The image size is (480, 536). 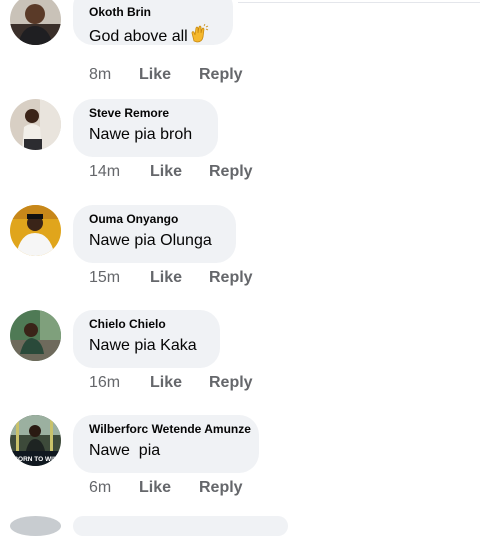 I want to click on comment-bubble: Okoth Brin God above all, so click(x=153, y=22).